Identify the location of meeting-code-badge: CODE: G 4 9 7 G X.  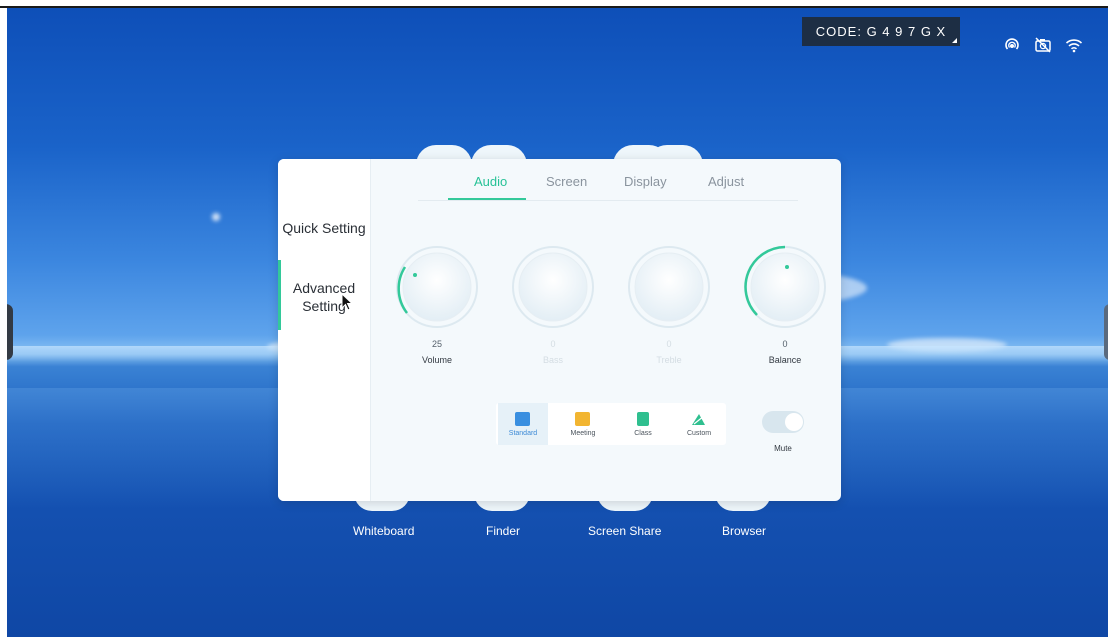
(881, 31).